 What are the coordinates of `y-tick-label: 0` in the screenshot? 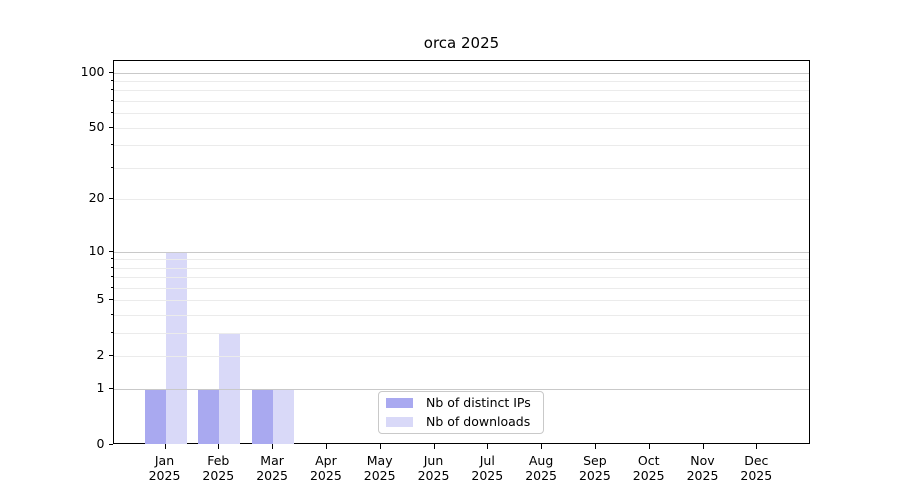 It's located at (100, 443).